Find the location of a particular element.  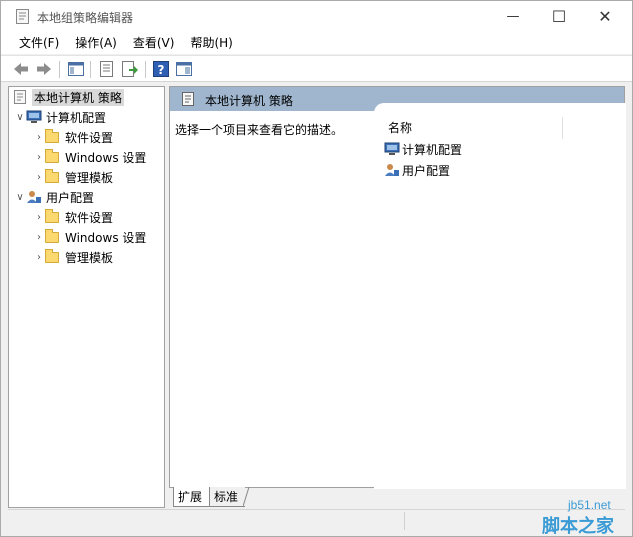

tree-item-local-computer-policy: 本地计算机 策略 is located at coordinates (68, 97).